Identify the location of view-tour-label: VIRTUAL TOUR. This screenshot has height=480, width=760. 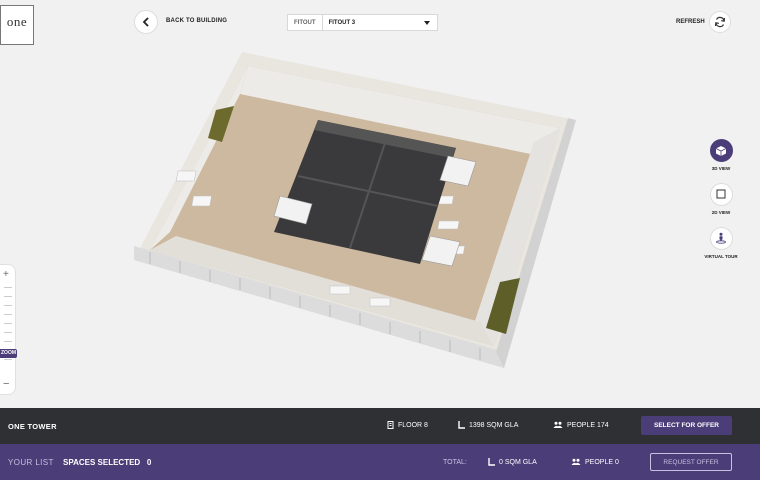
(721, 256).